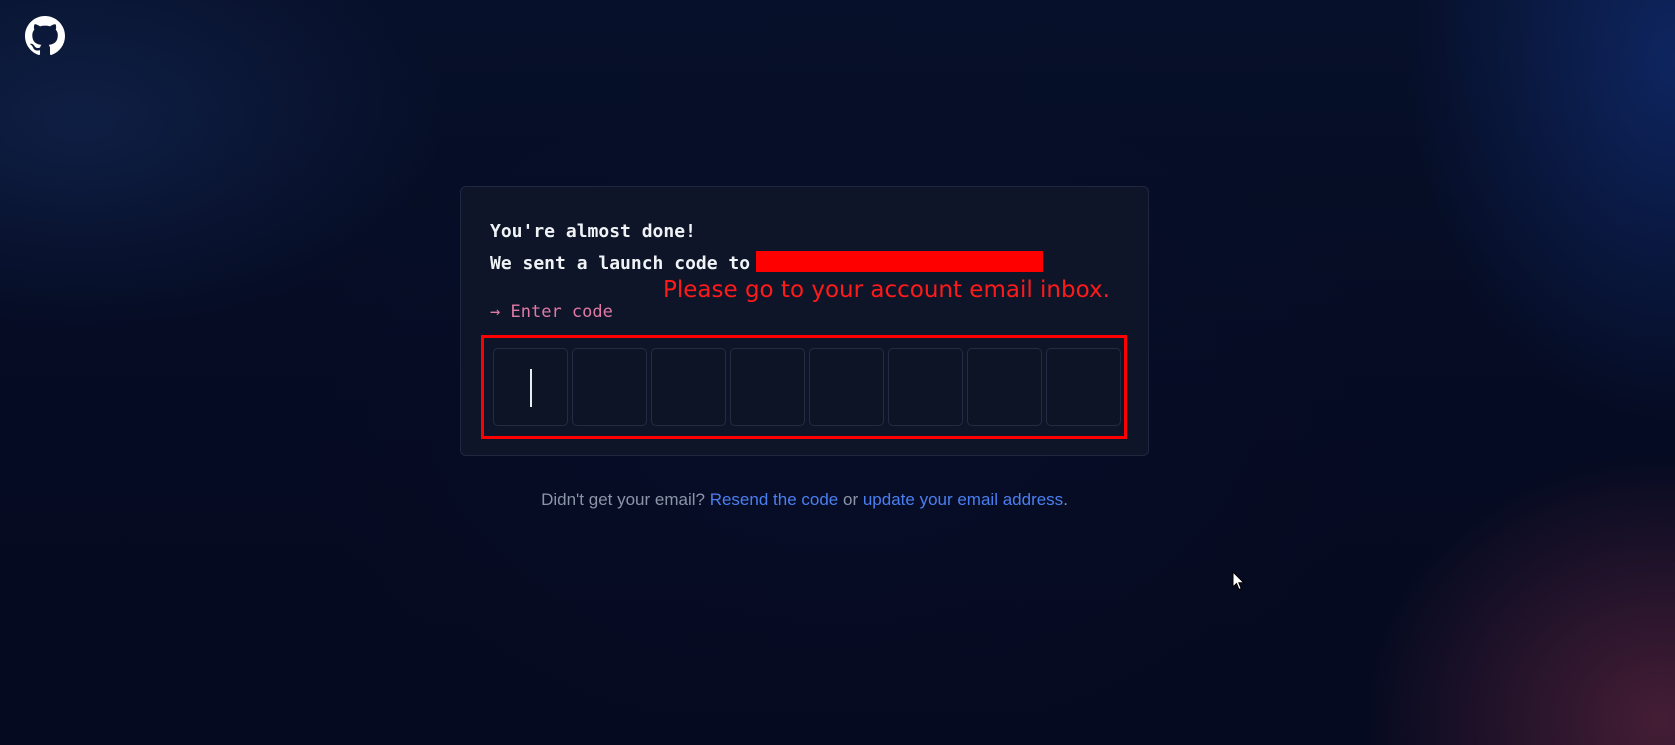 This screenshot has width=1675, height=745. What do you see at coordinates (45, 36) in the screenshot?
I see `github-logo-icon` at bounding box center [45, 36].